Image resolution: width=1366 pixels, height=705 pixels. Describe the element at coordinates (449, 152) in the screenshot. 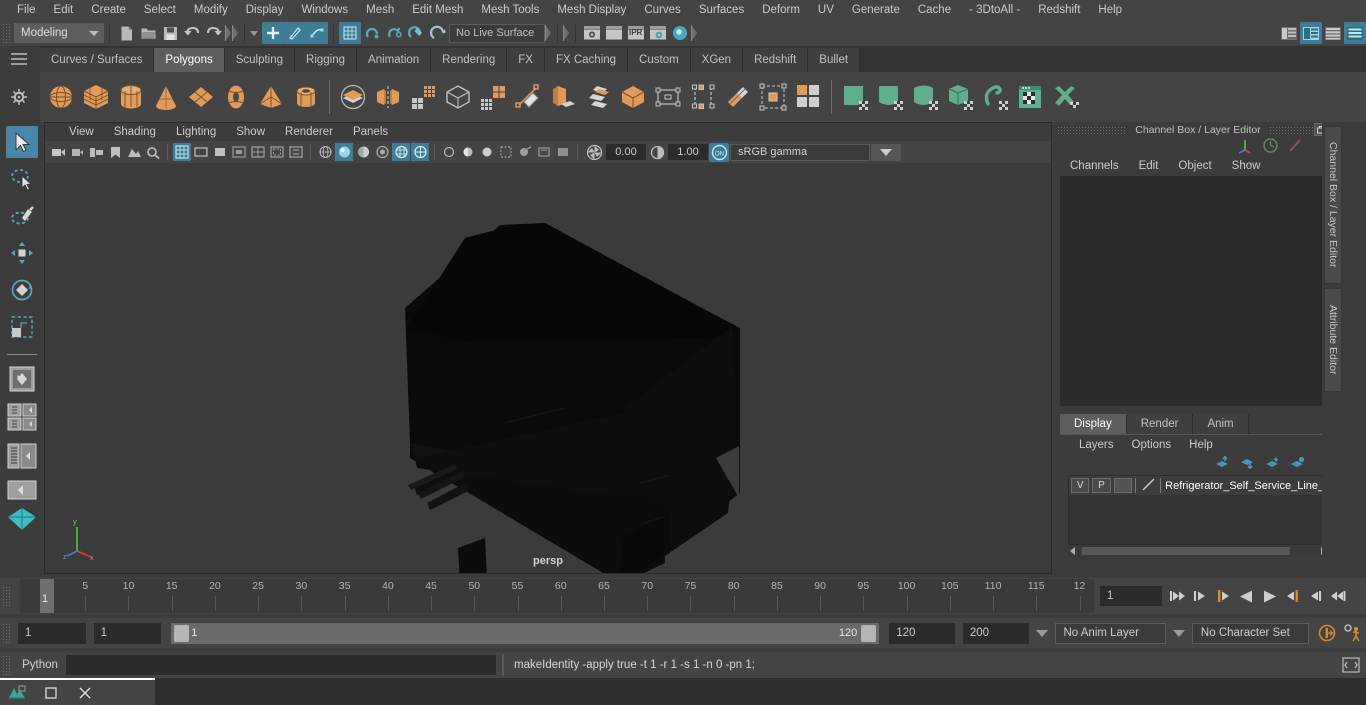

I see `lighting-none-icon` at that location.